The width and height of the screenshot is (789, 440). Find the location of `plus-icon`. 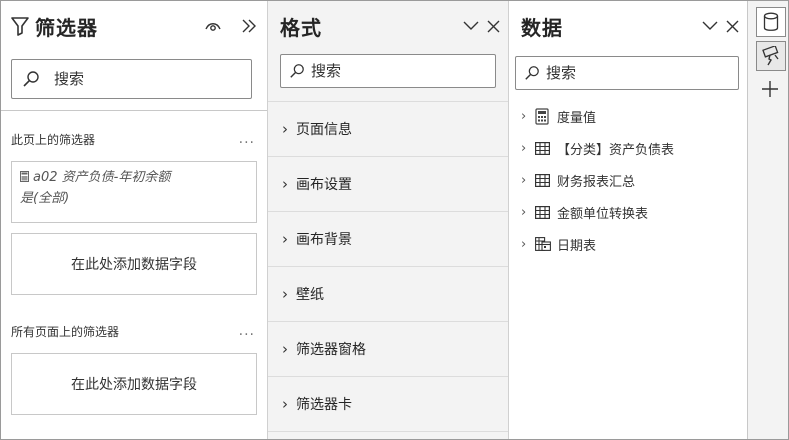

plus-icon is located at coordinates (770, 89).